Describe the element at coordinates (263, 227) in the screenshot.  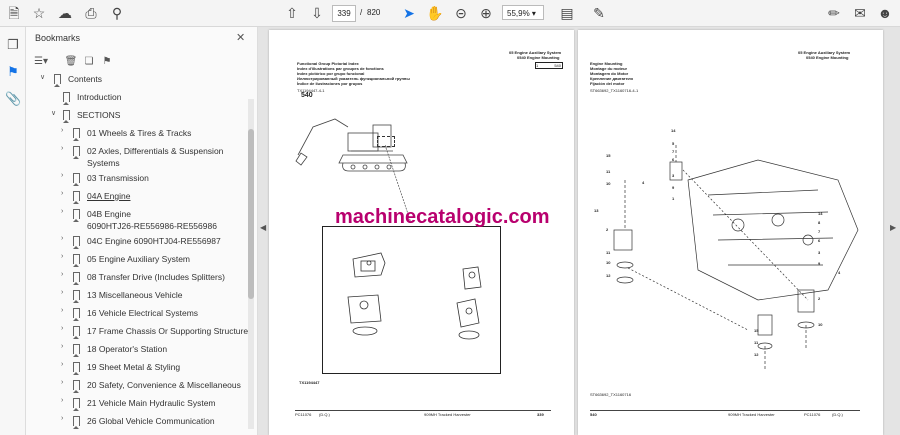
I see `panel-collapse-arrow-icon: ◀` at that location.